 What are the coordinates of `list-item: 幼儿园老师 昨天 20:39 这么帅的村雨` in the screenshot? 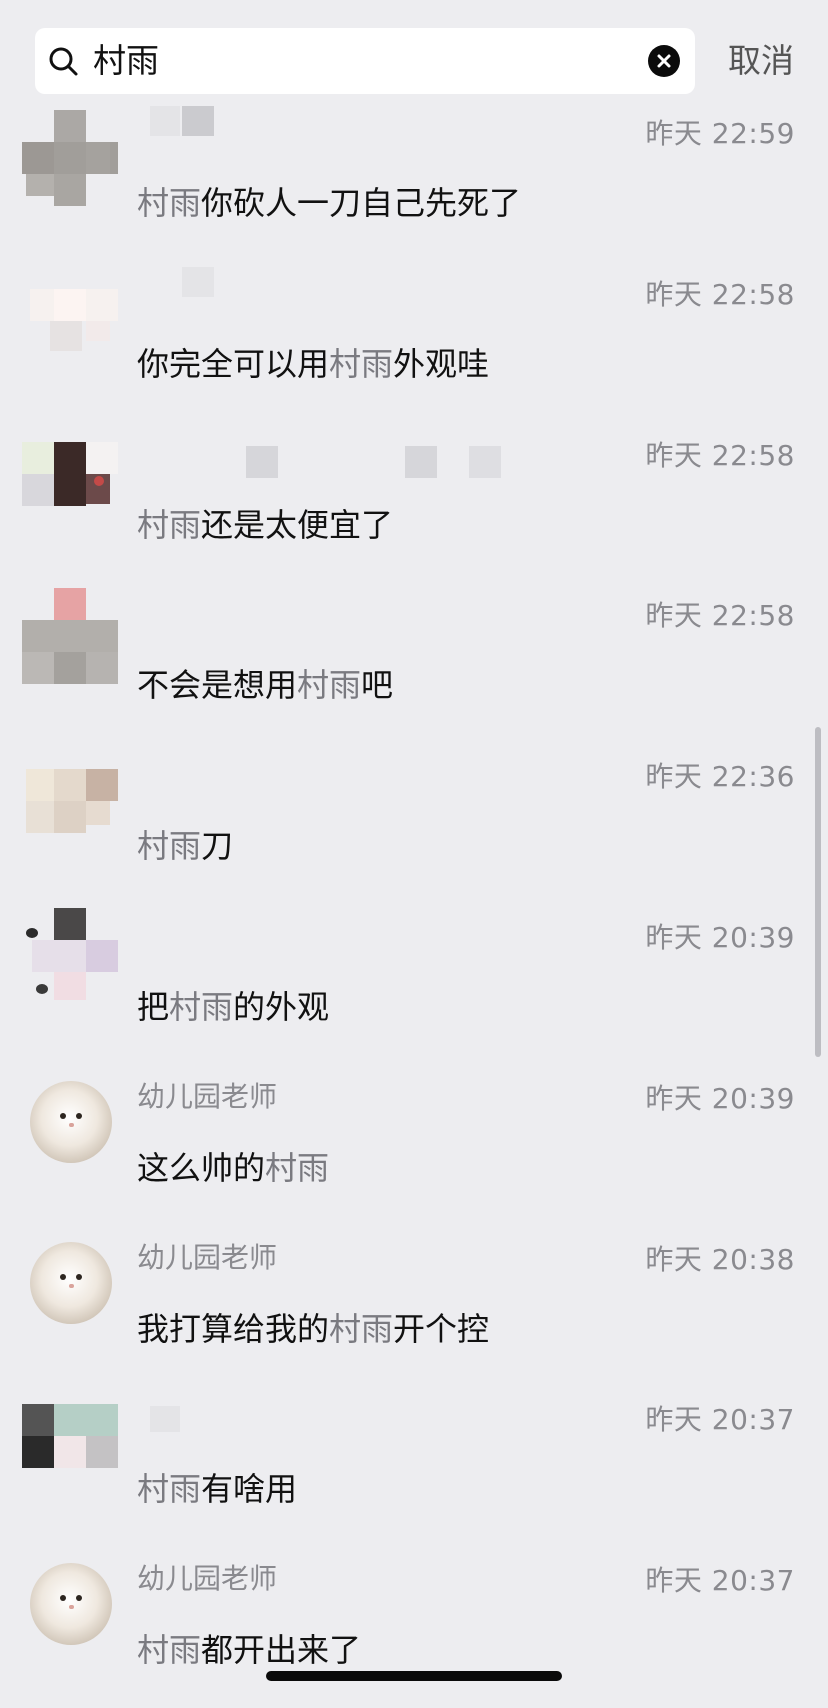 It's located at (414, 1145).